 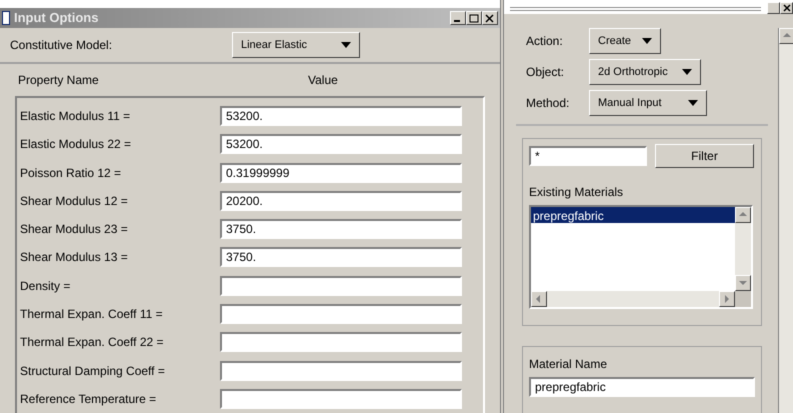 What do you see at coordinates (648, 103) in the screenshot?
I see `dropdown: Manual Input` at bounding box center [648, 103].